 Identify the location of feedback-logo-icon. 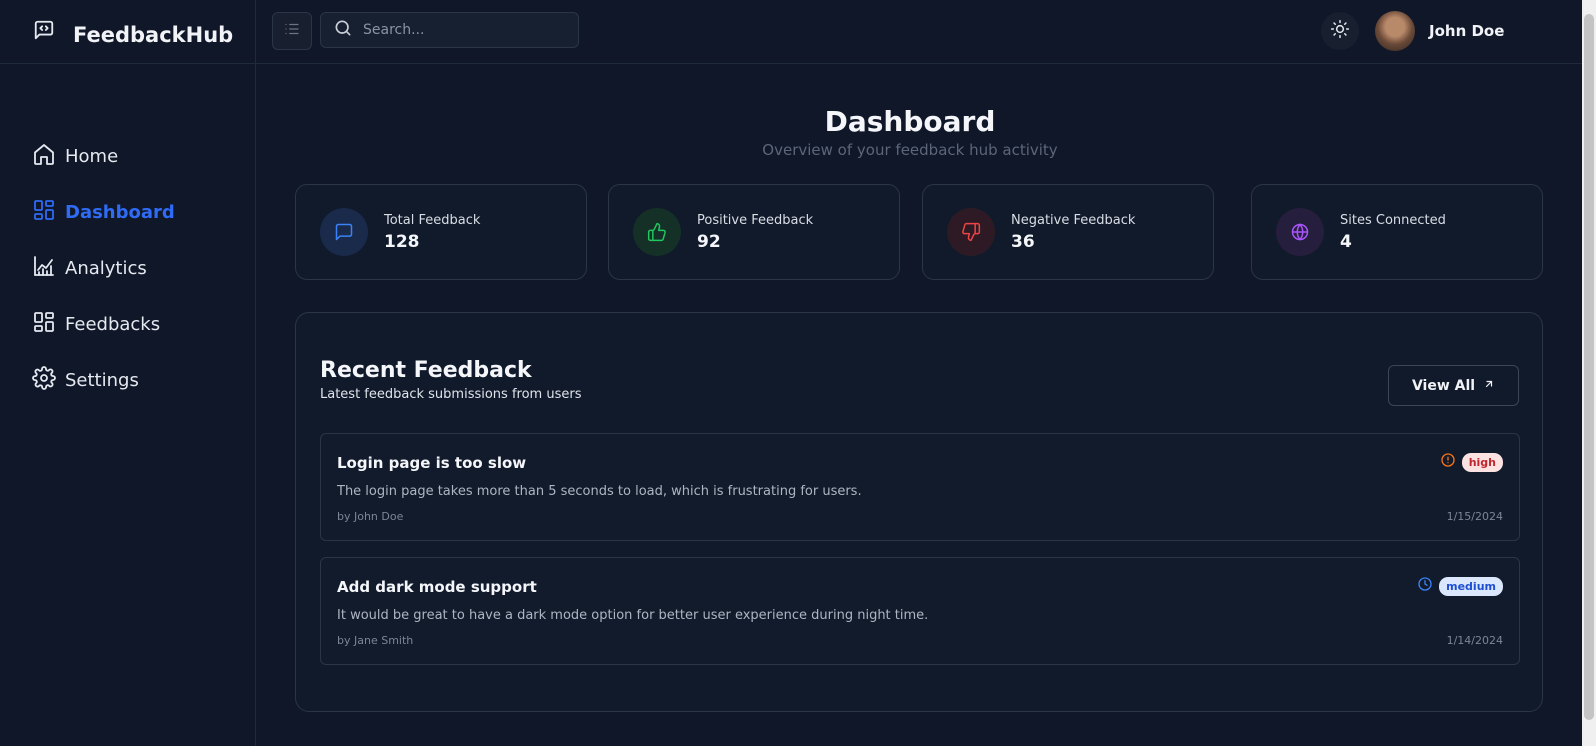
(44, 32).